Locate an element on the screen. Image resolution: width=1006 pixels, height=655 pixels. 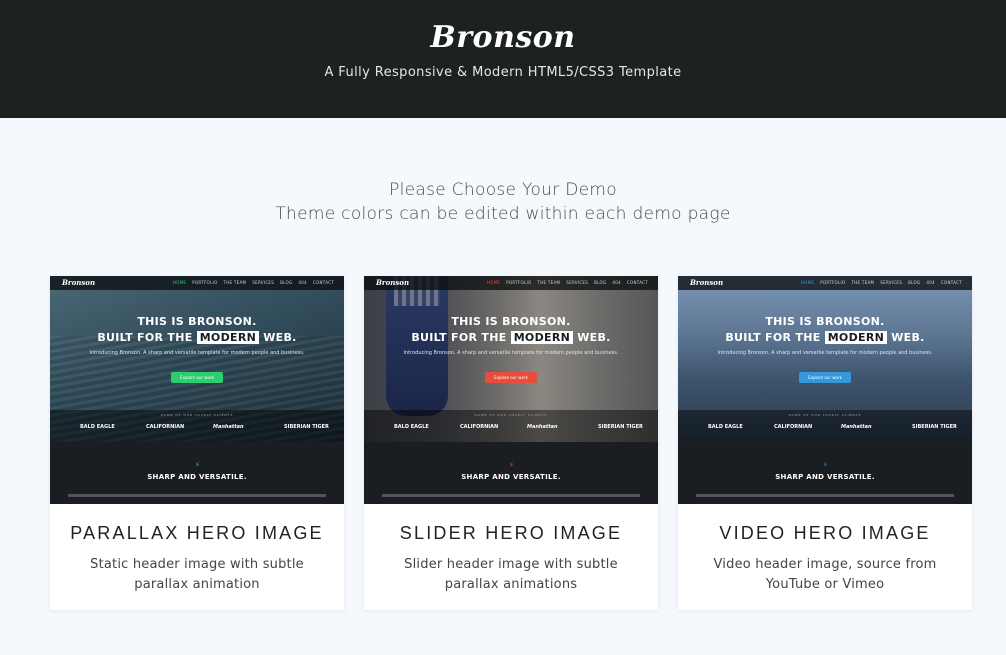
demo-card-title: VIDEO HERO IMAGE is located at coordinates (825, 533).